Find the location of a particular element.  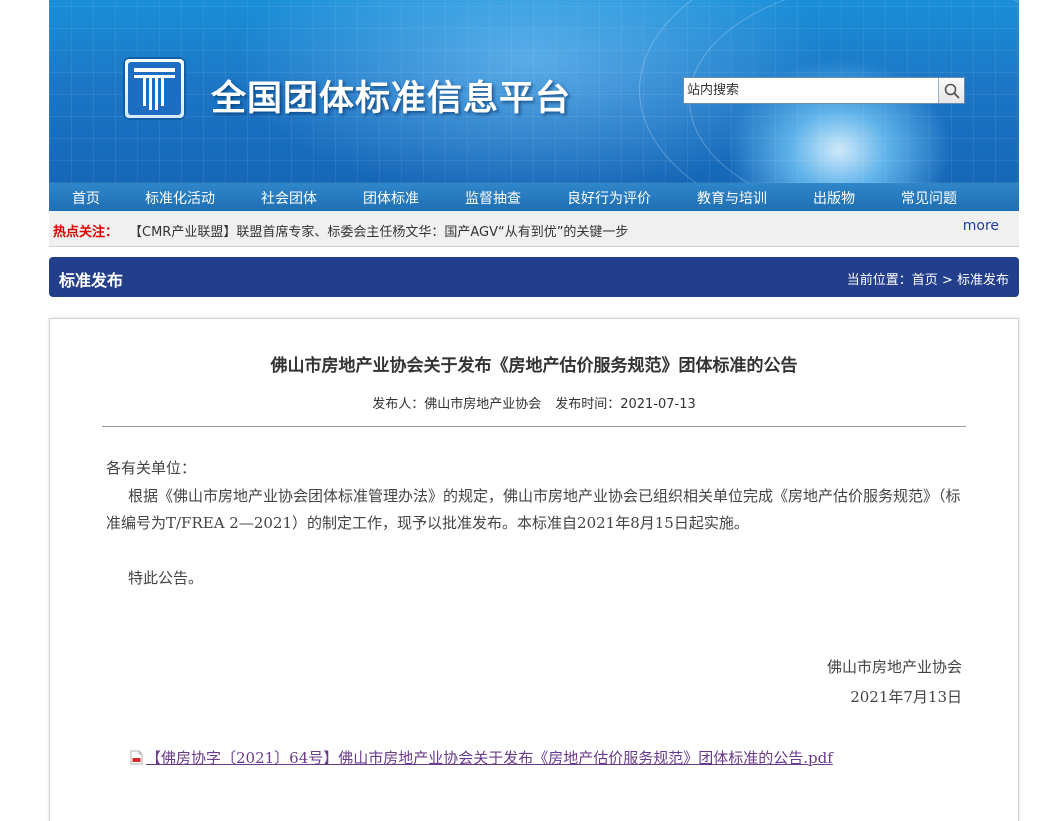

site-title: 全国团体标准信息平台 is located at coordinates (391, 99).